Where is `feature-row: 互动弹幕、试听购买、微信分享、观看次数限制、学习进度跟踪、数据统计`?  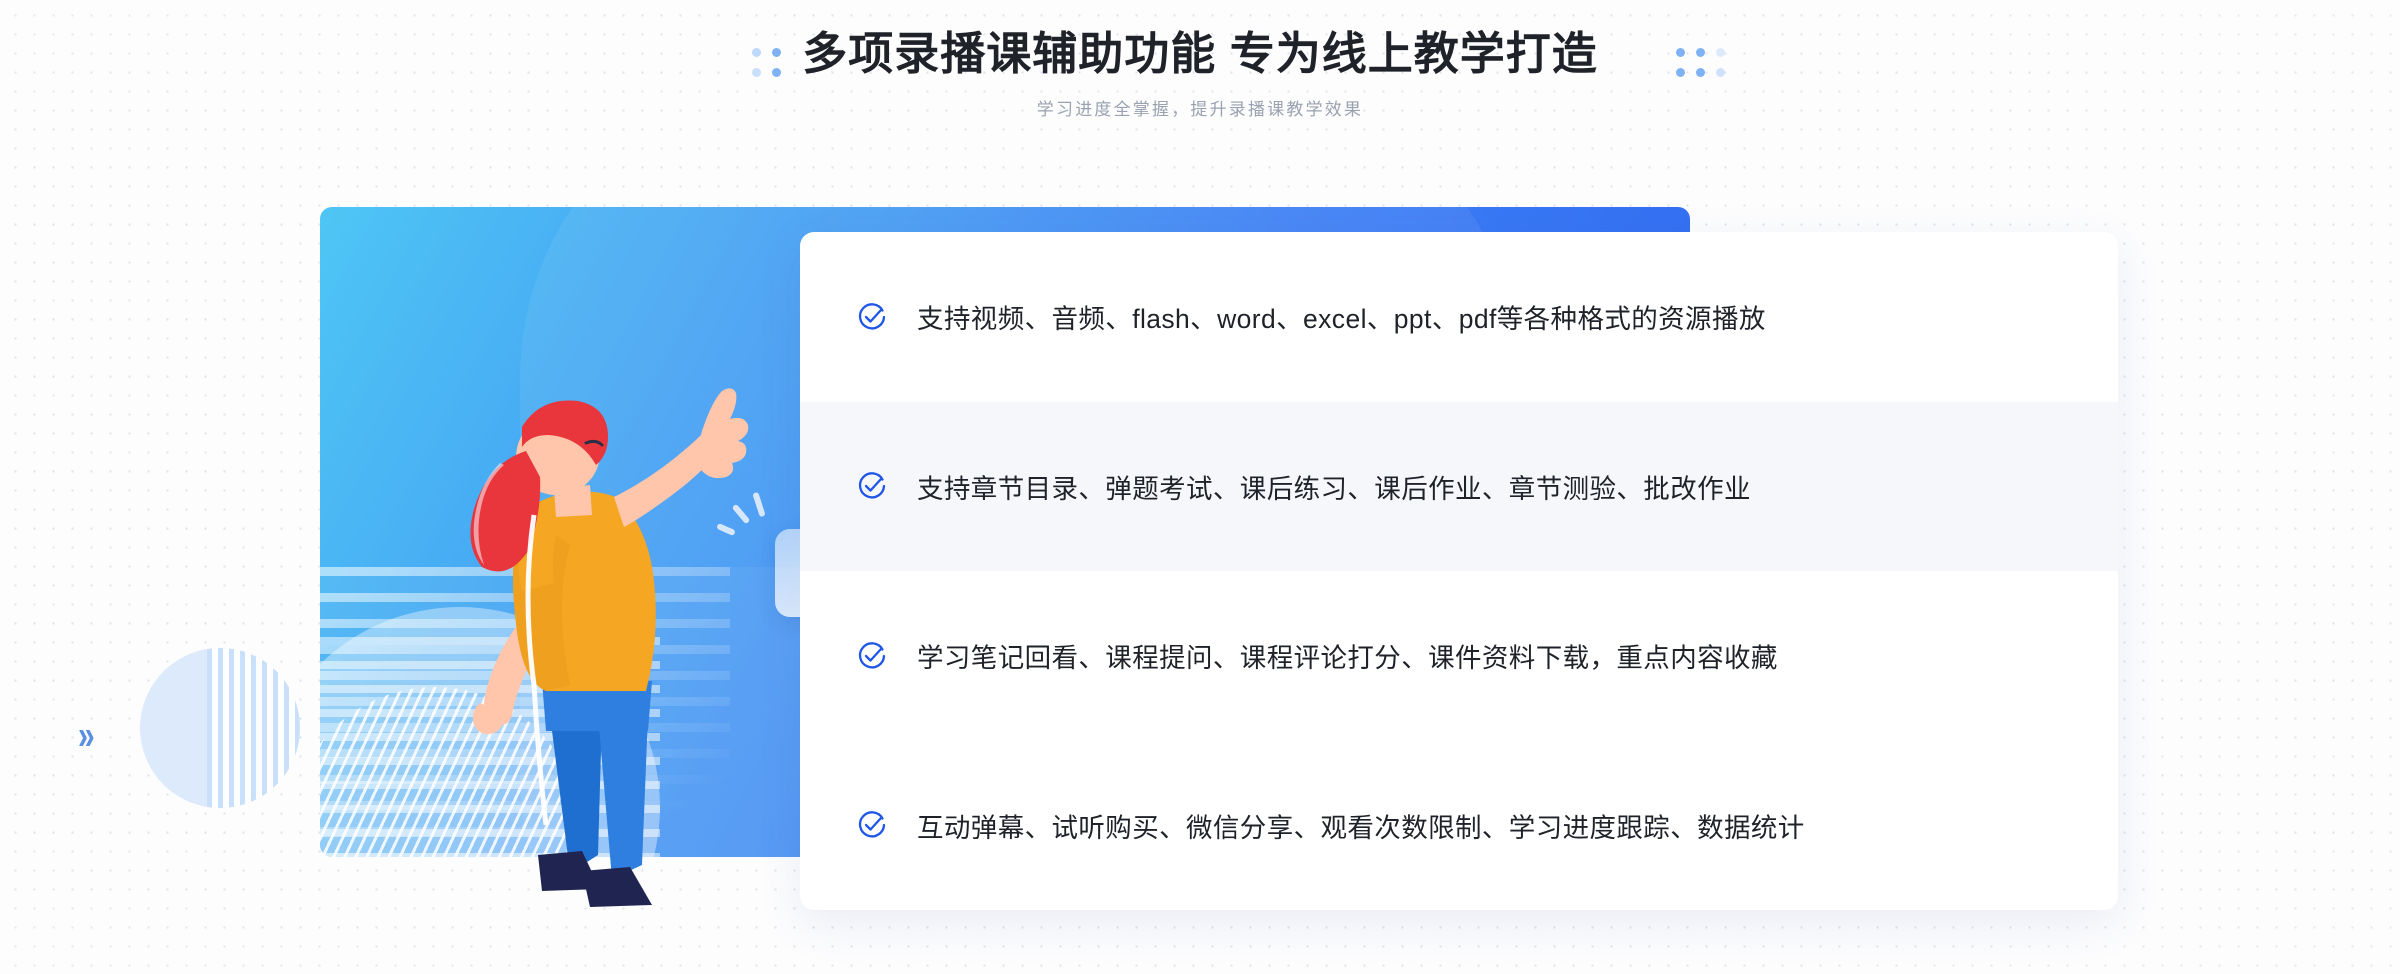
feature-row: 互动弹幕、试听购买、微信分享、观看次数限制、学习进度跟踪、数据统计 is located at coordinates (1459, 826).